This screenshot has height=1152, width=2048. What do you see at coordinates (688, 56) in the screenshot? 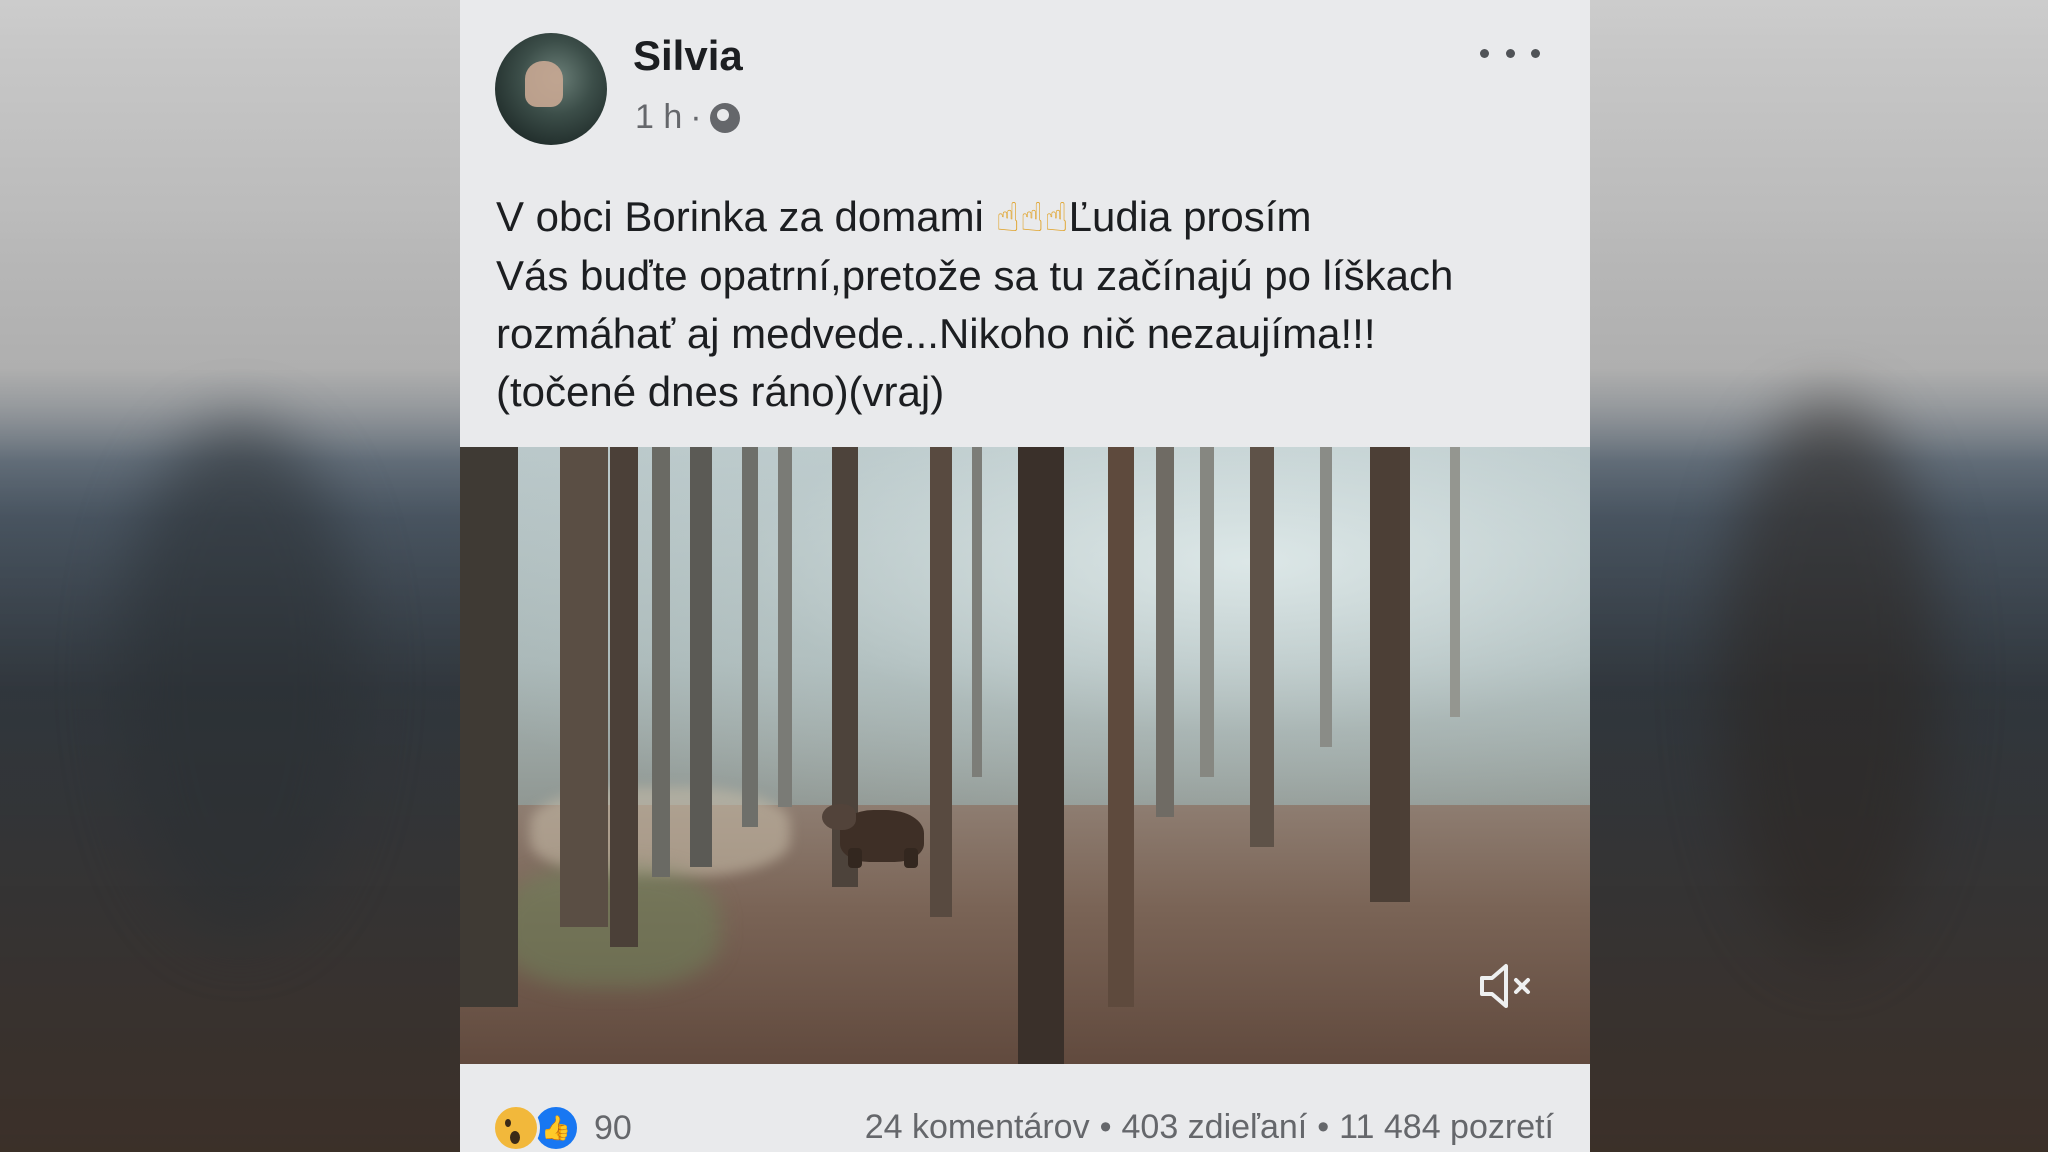
I see `author-name: Silvia` at bounding box center [688, 56].